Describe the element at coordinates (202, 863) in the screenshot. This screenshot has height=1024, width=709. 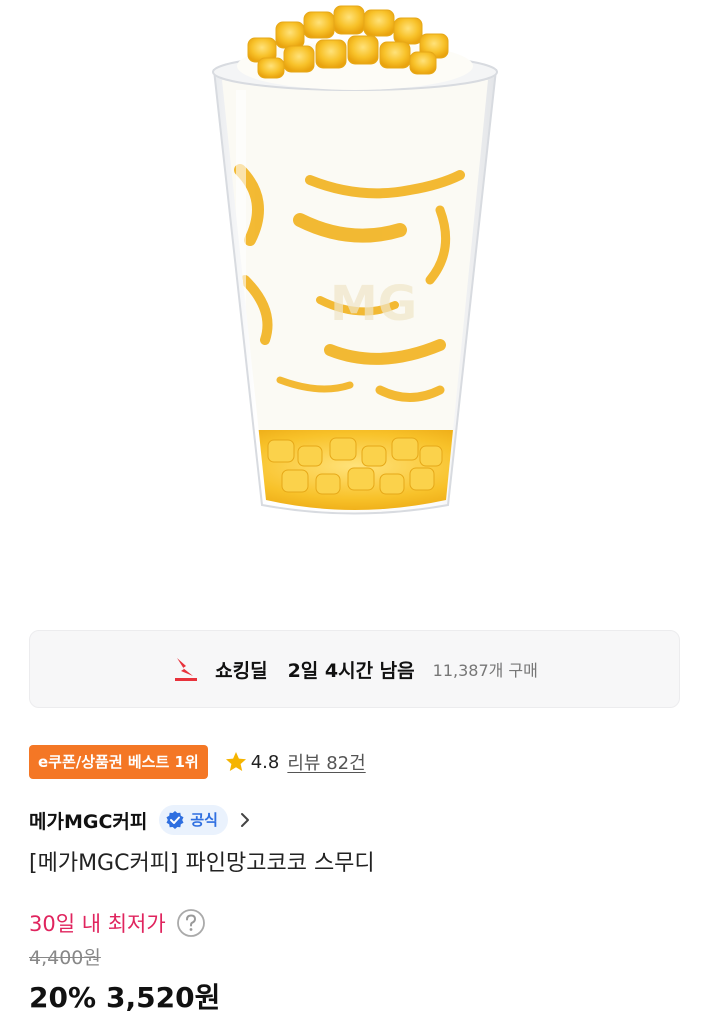
I see `product-title: [메가MGC커피] 파인망고코코 스무디` at that location.